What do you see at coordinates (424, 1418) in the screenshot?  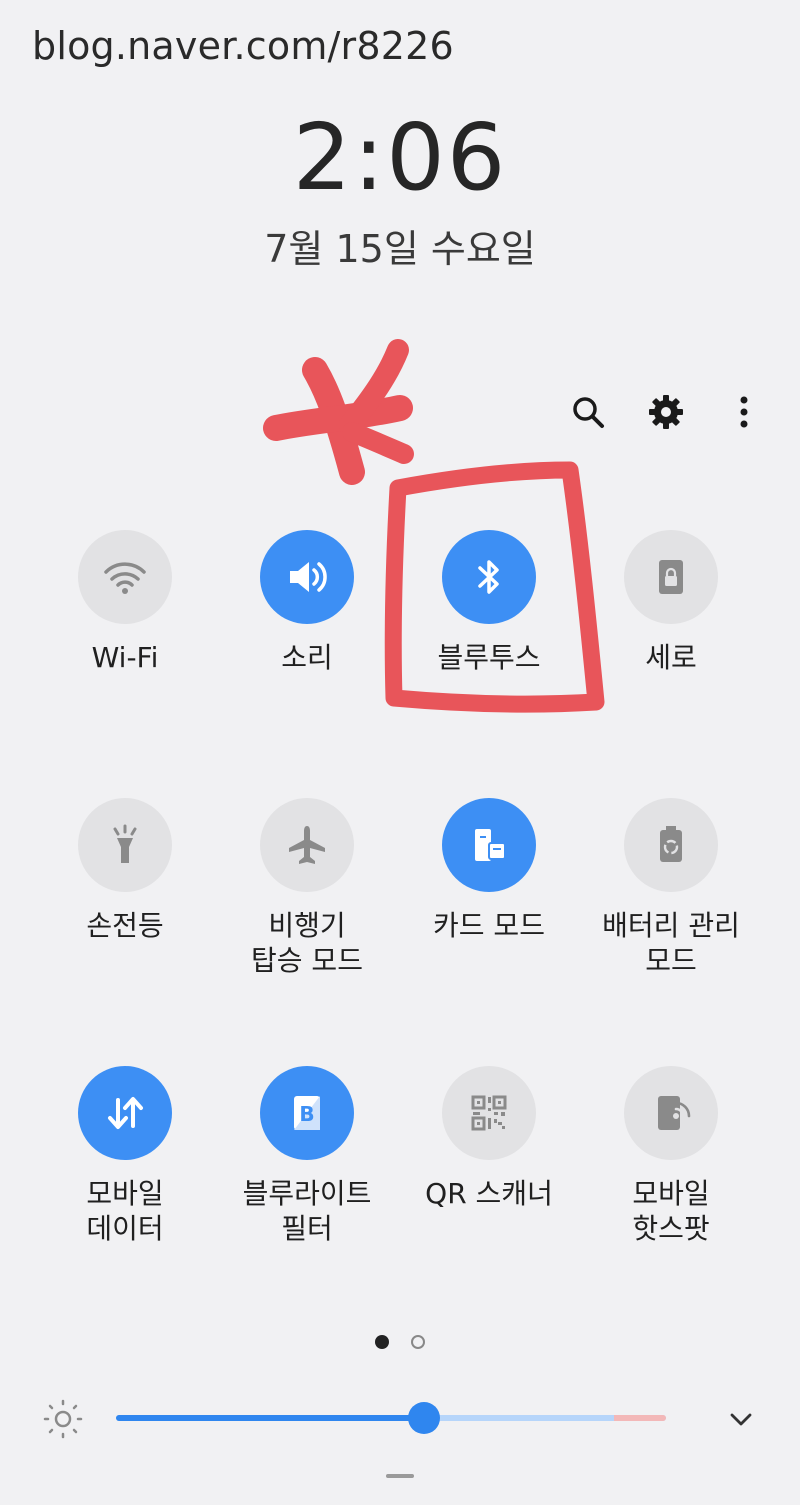 I see `brightness-slider-thumb` at bounding box center [424, 1418].